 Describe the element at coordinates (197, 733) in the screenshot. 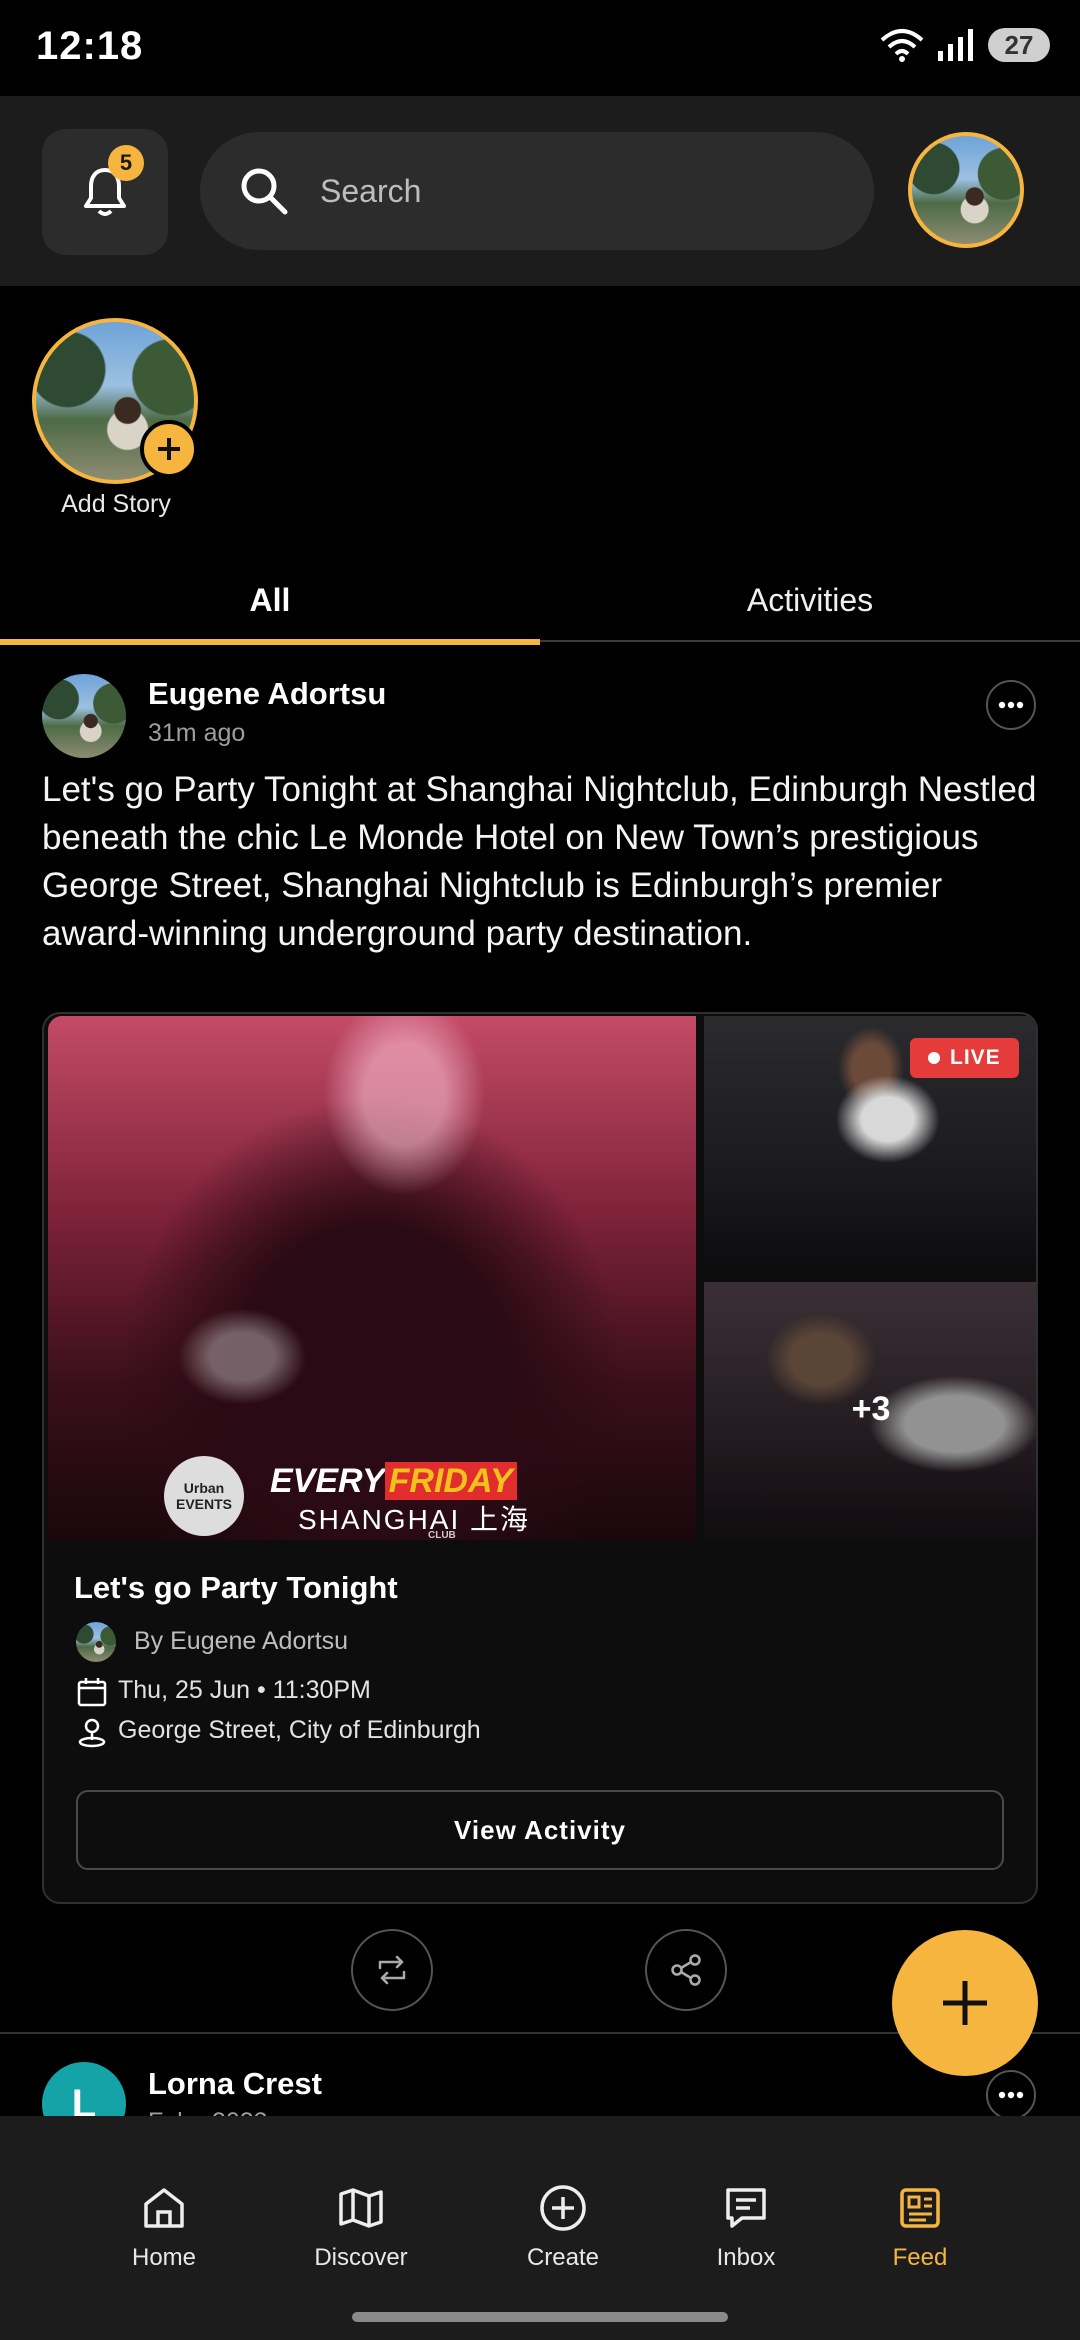

I see `post-timestamp: 31m ago` at that location.